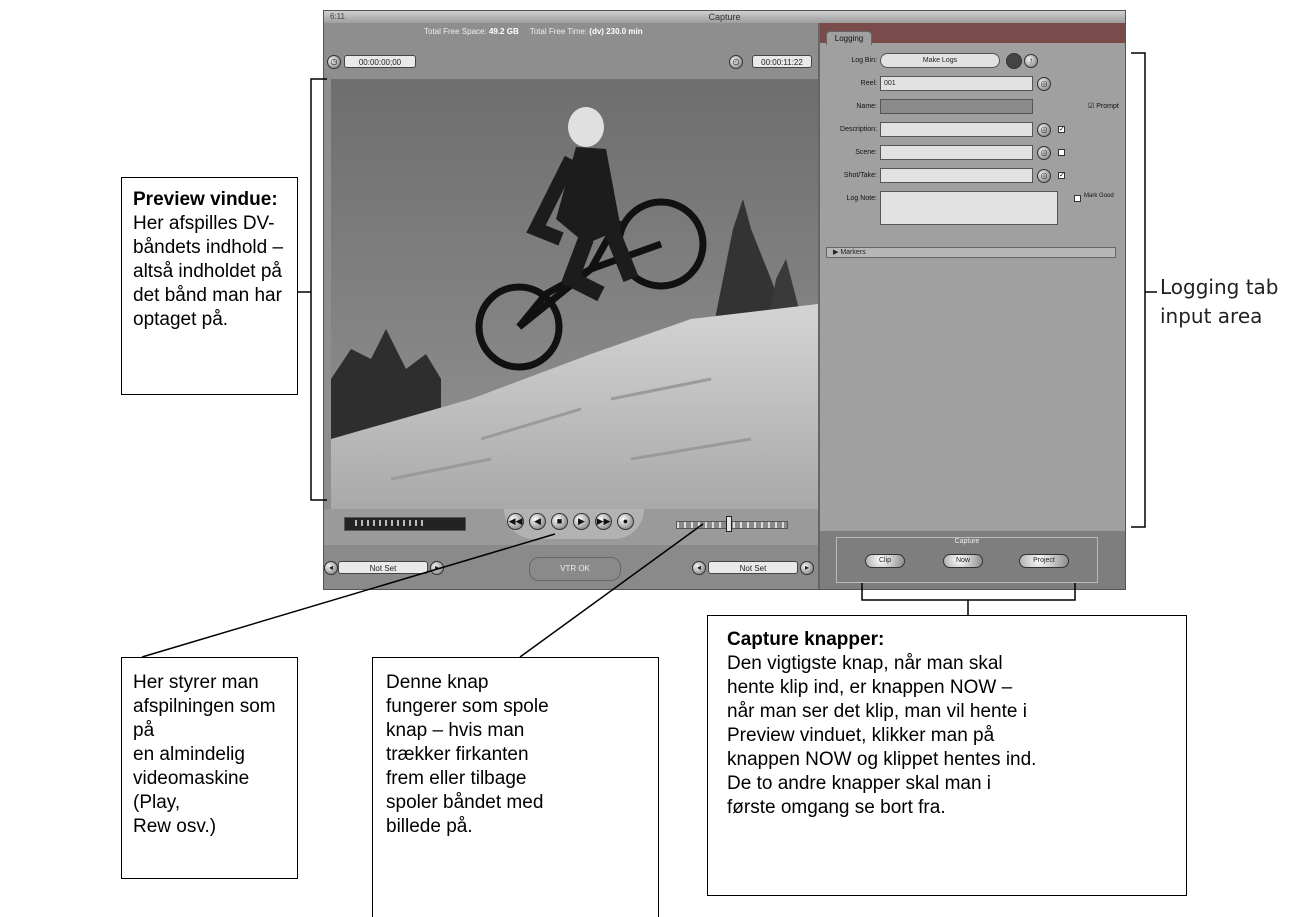  Describe the element at coordinates (383, 567) in the screenshot. I see `in-point-field: Not Set` at that location.